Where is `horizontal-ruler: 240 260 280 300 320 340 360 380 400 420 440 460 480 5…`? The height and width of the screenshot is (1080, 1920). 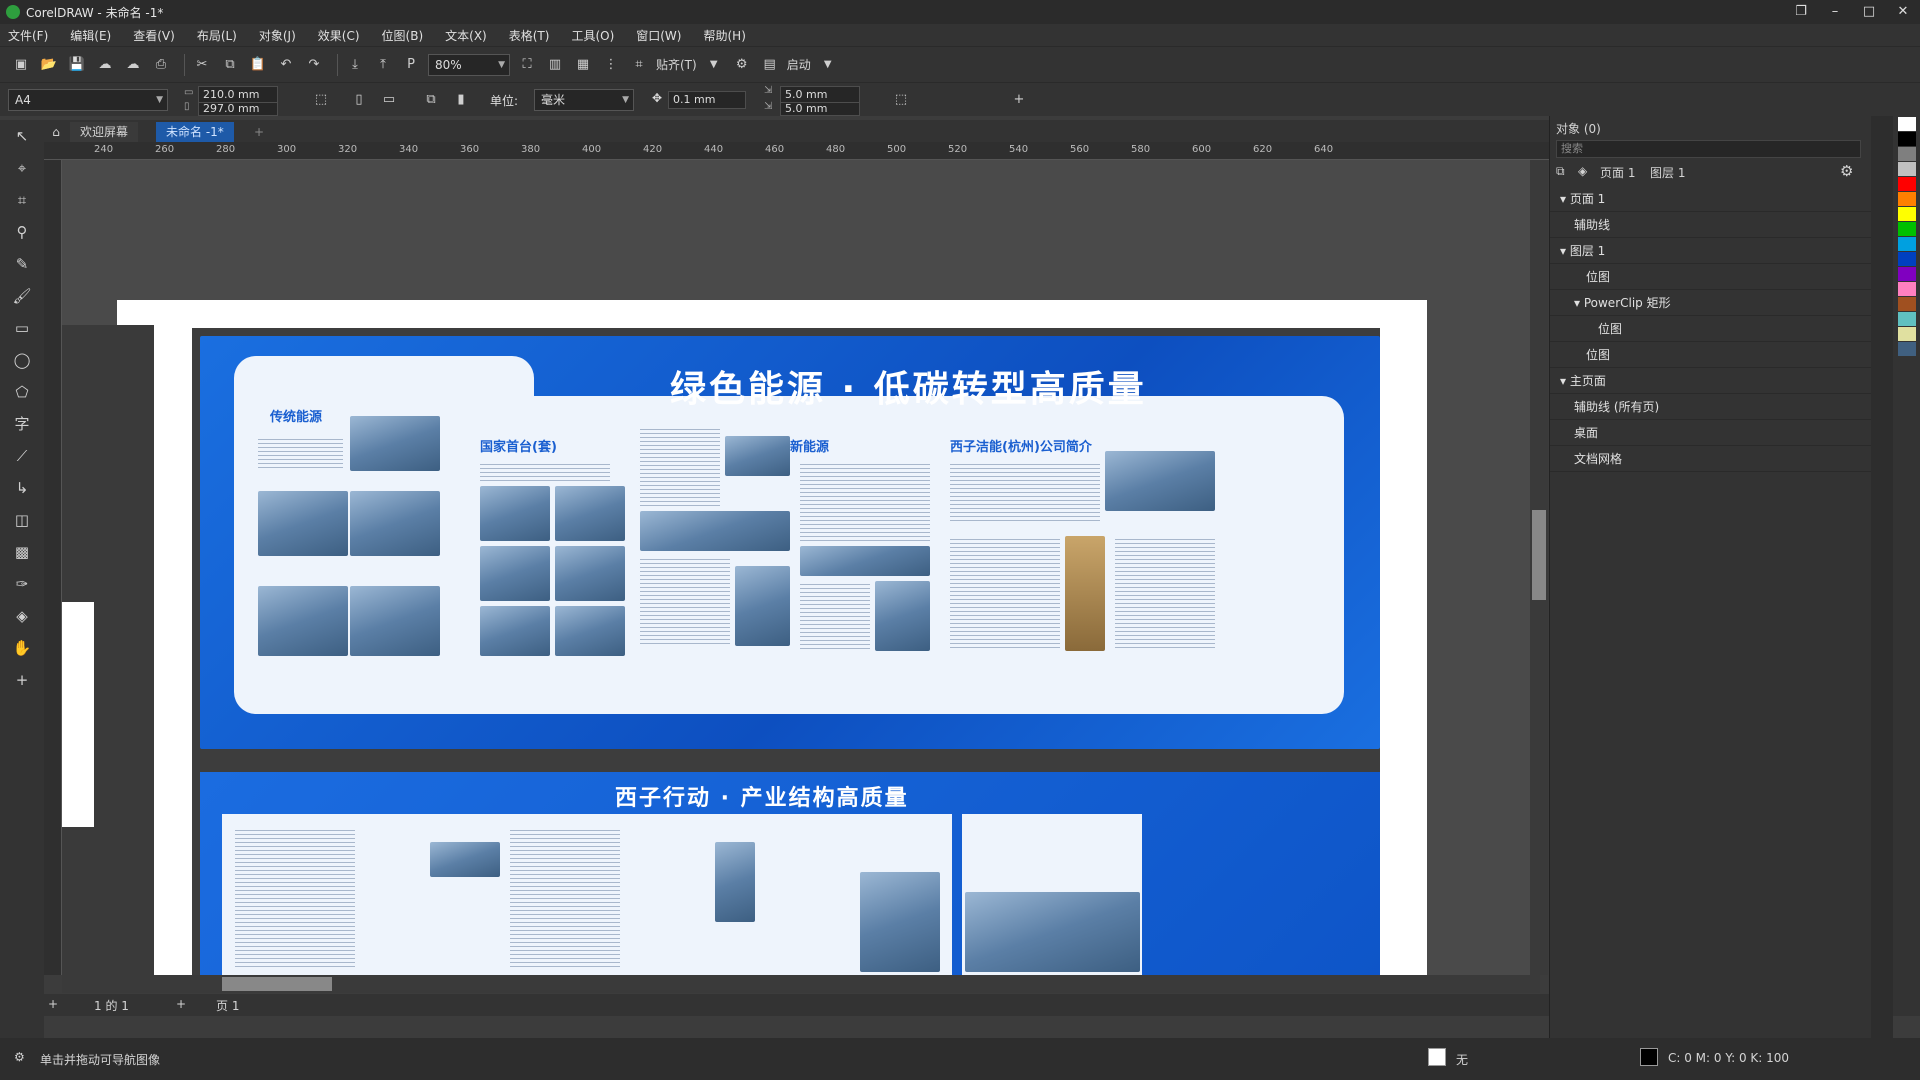
horizontal-ruler: 240 260 280 300 320 340 360 380 400 420 440 460 480 5… is located at coordinates (796, 151).